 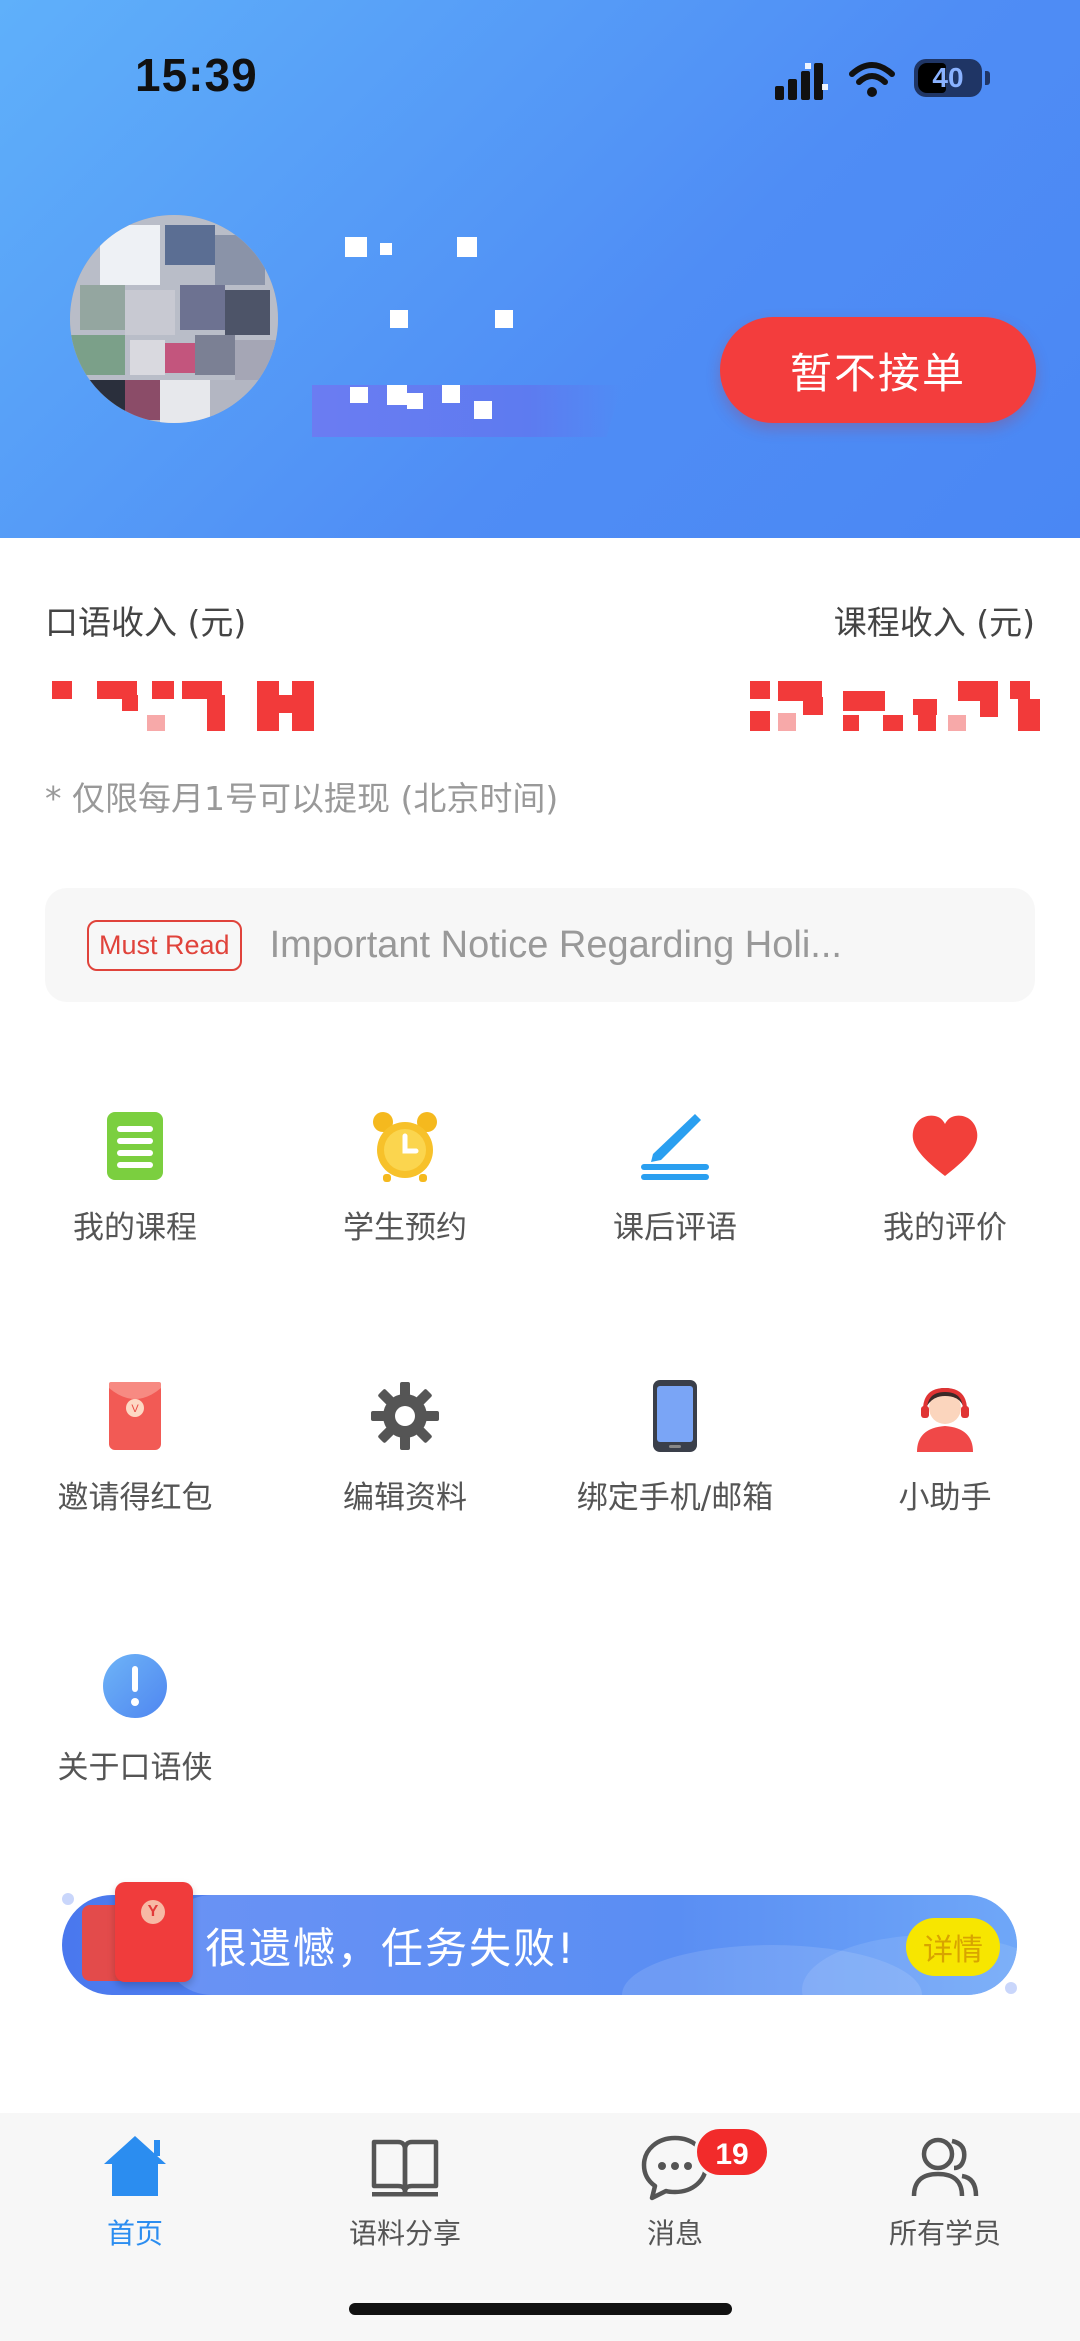 I want to click on home-indicator, so click(x=540, y=2309).